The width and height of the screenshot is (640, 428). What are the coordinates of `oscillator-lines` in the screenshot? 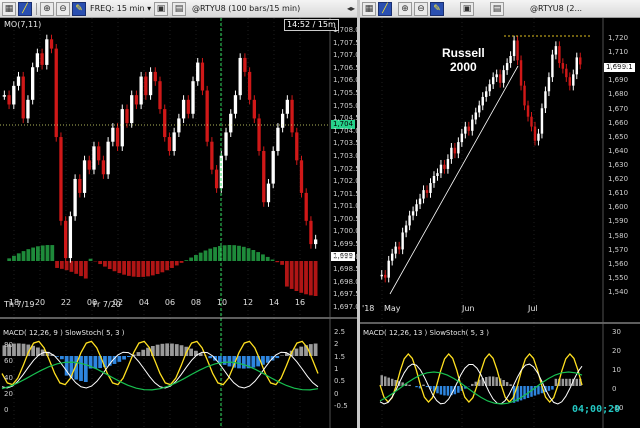 It's located at (160, 365).